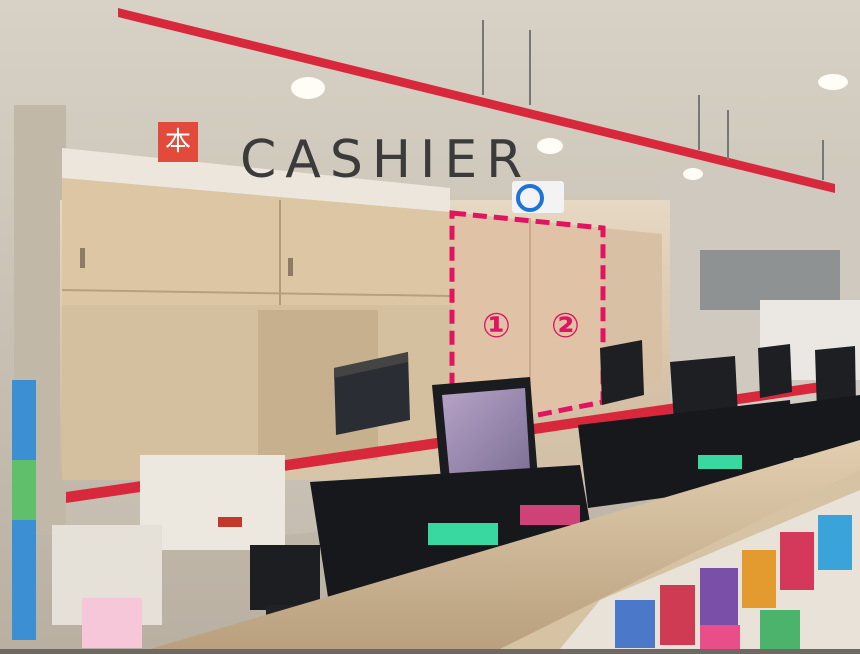 The width and height of the screenshot is (860, 654). I want to click on printer-display, so click(230, 522).